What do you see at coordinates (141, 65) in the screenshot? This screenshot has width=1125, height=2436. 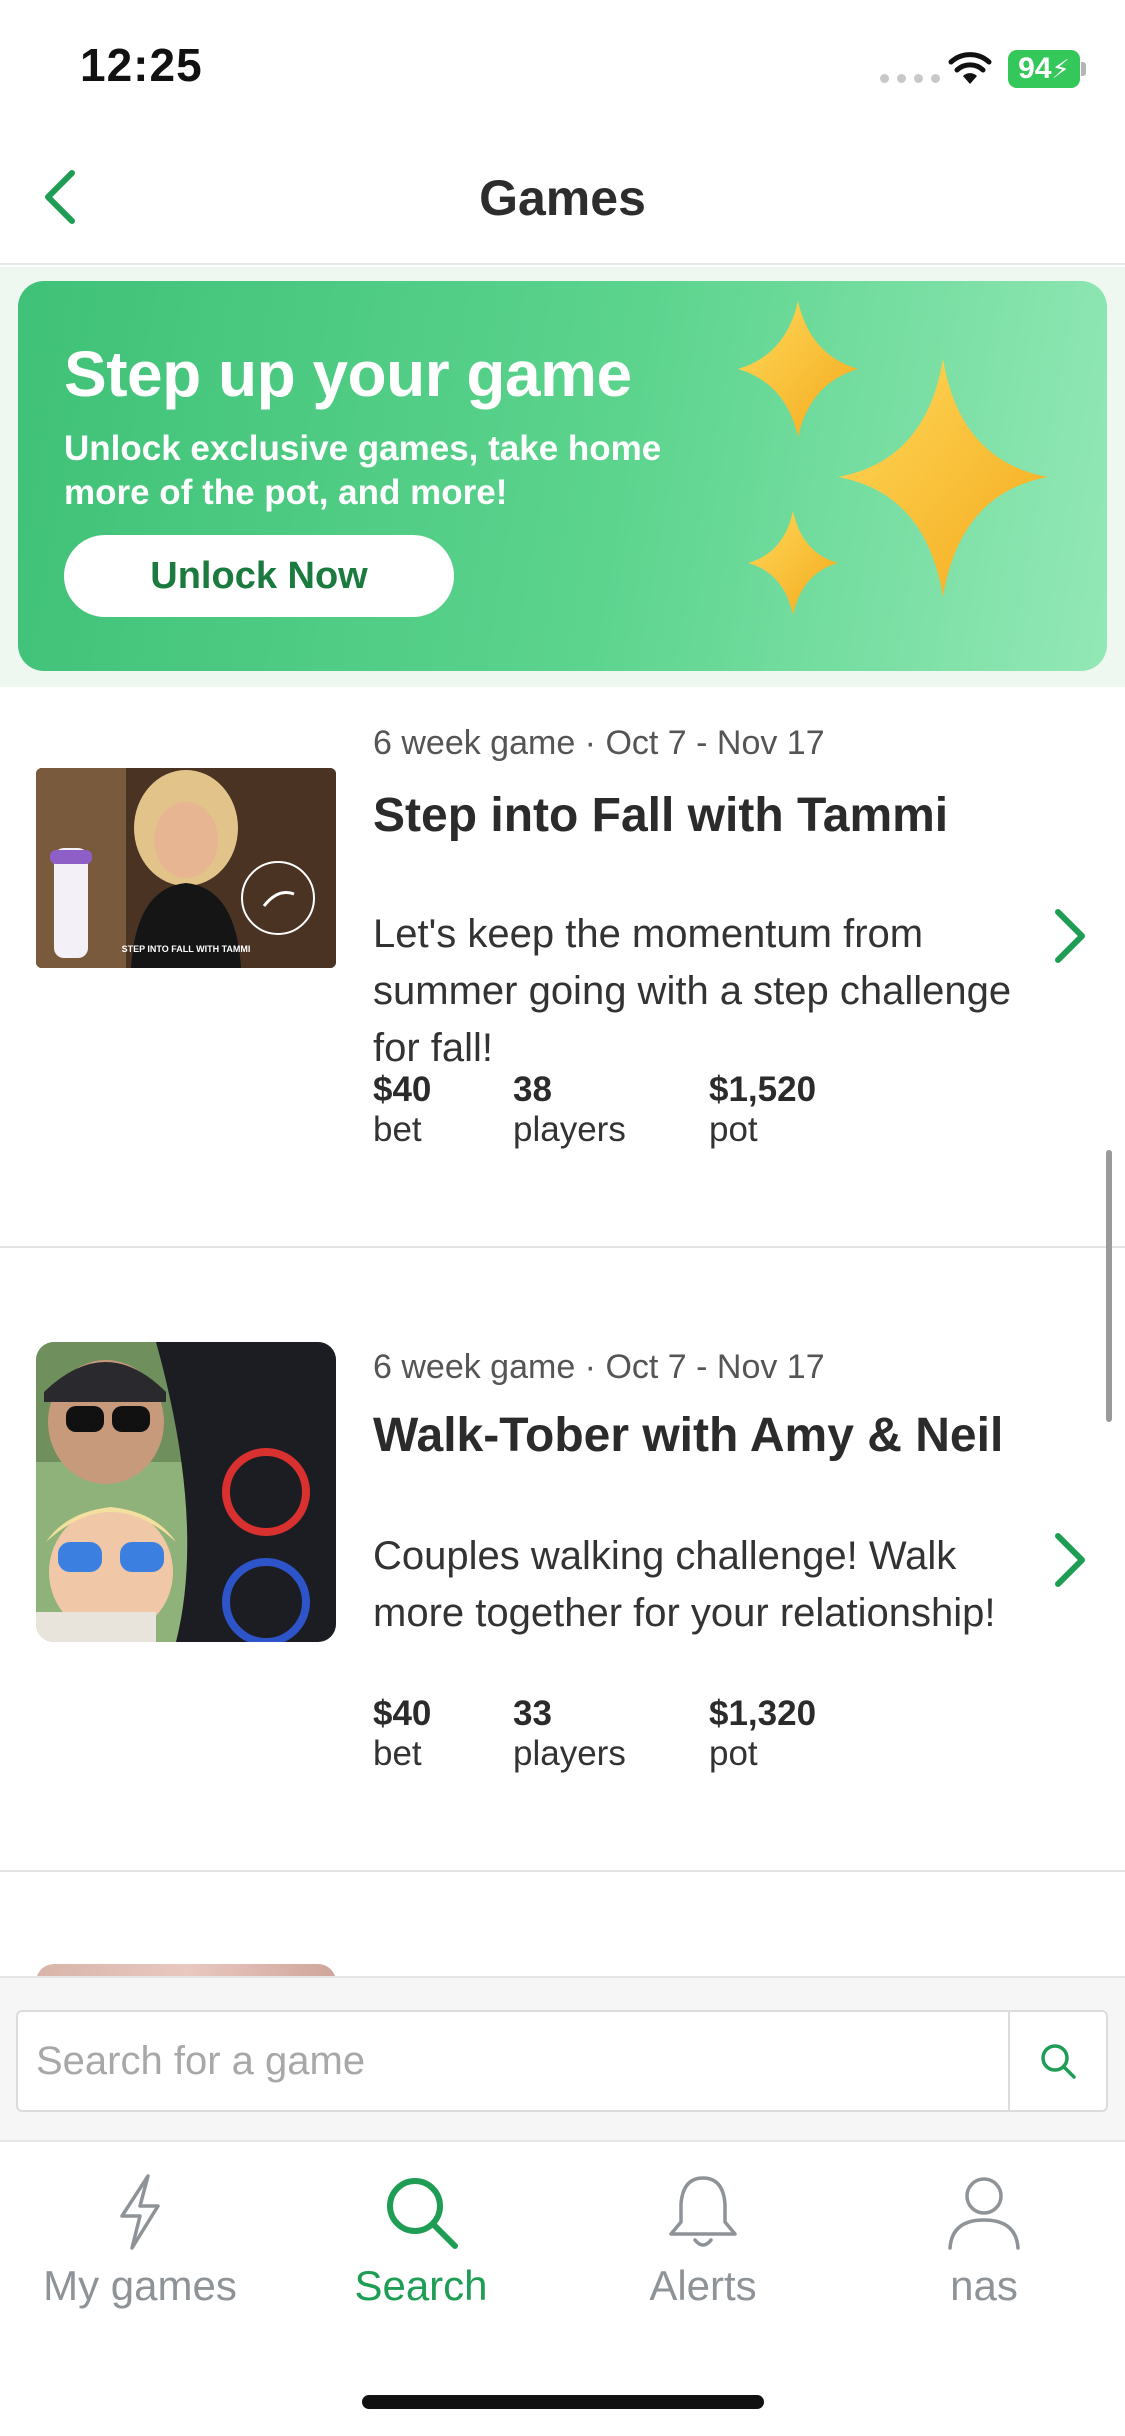 I see `status-time: 12:25` at bounding box center [141, 65].